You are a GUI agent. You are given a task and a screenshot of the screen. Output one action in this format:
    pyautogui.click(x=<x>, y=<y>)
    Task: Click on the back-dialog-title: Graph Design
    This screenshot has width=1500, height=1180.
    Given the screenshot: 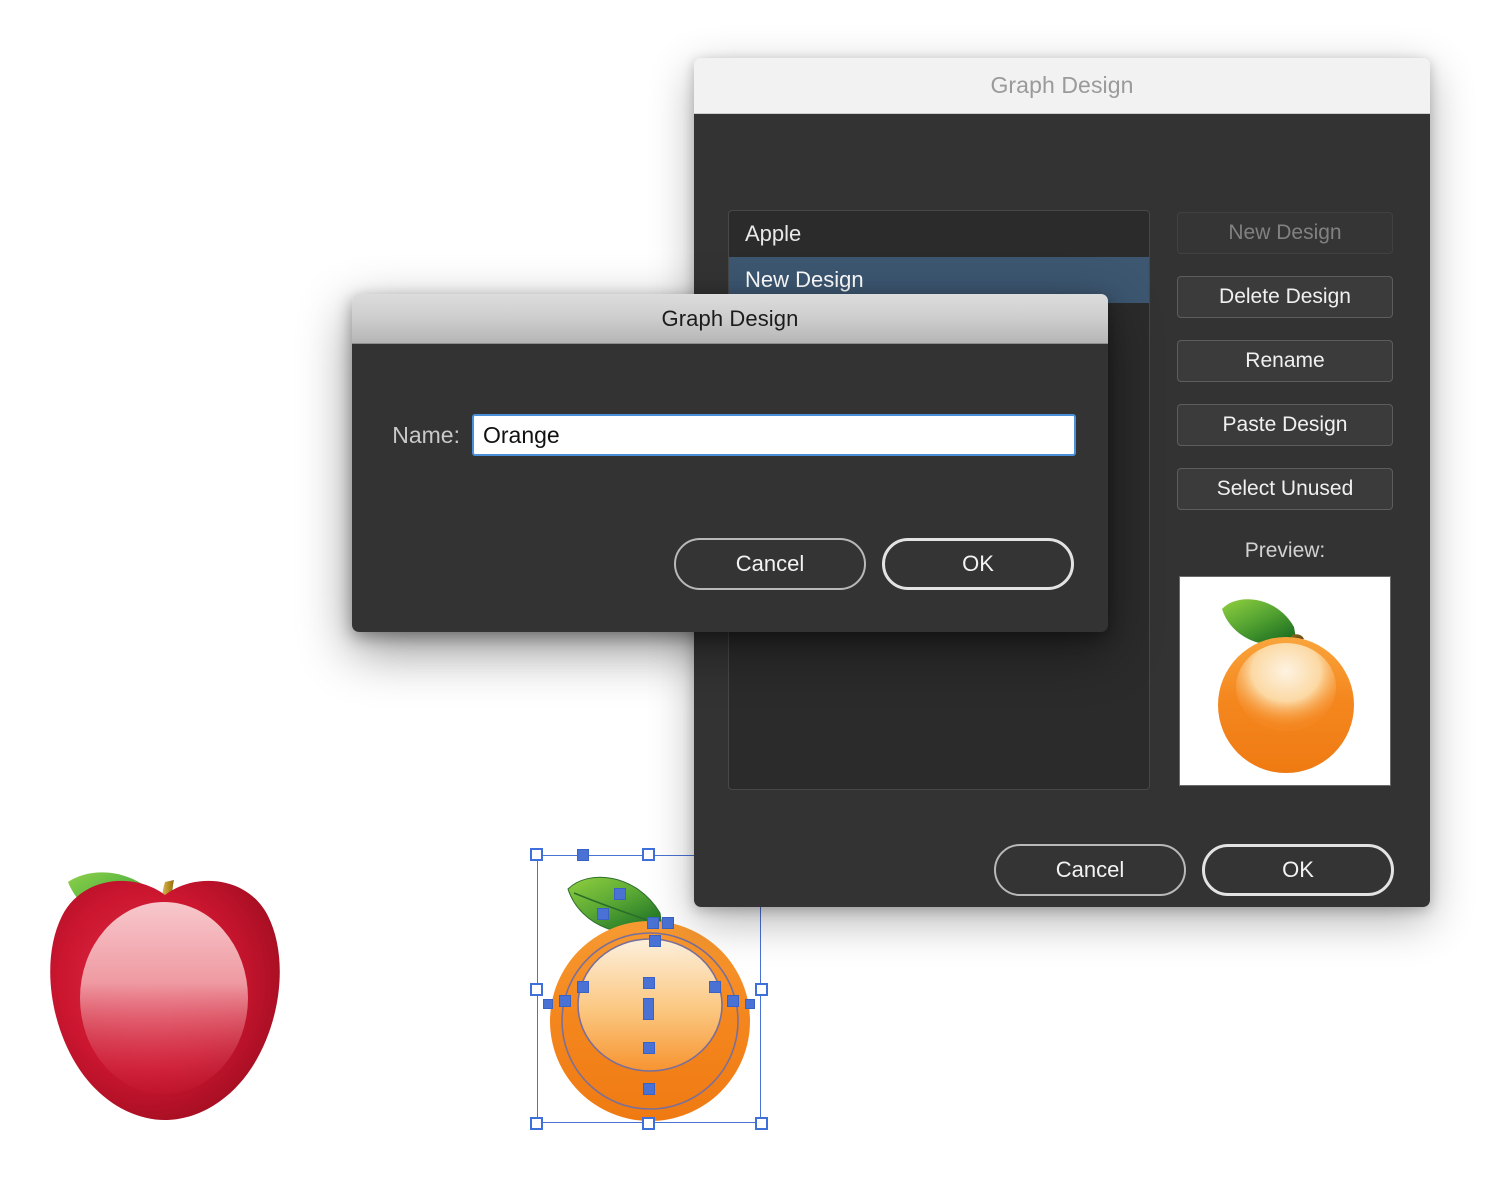 What is the action you would take?
    pyautogui.click(x=1062, y=85)
    